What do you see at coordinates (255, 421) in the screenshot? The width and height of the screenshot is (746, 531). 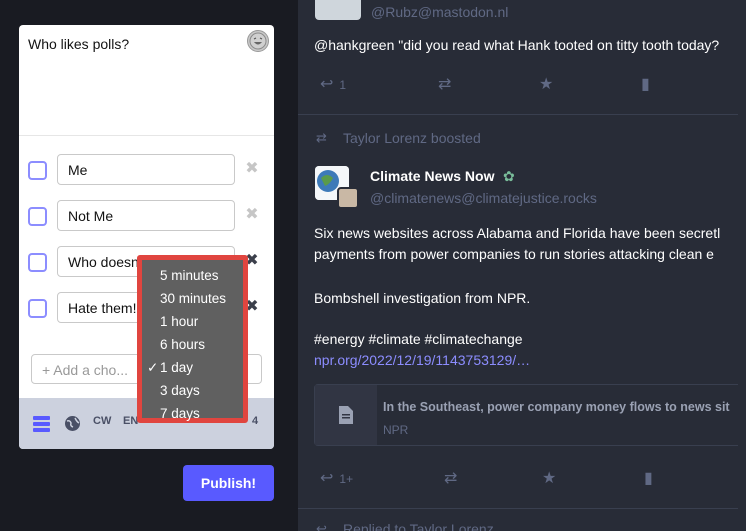 I see `character-counter: 4` at bounding box center [255, 421].